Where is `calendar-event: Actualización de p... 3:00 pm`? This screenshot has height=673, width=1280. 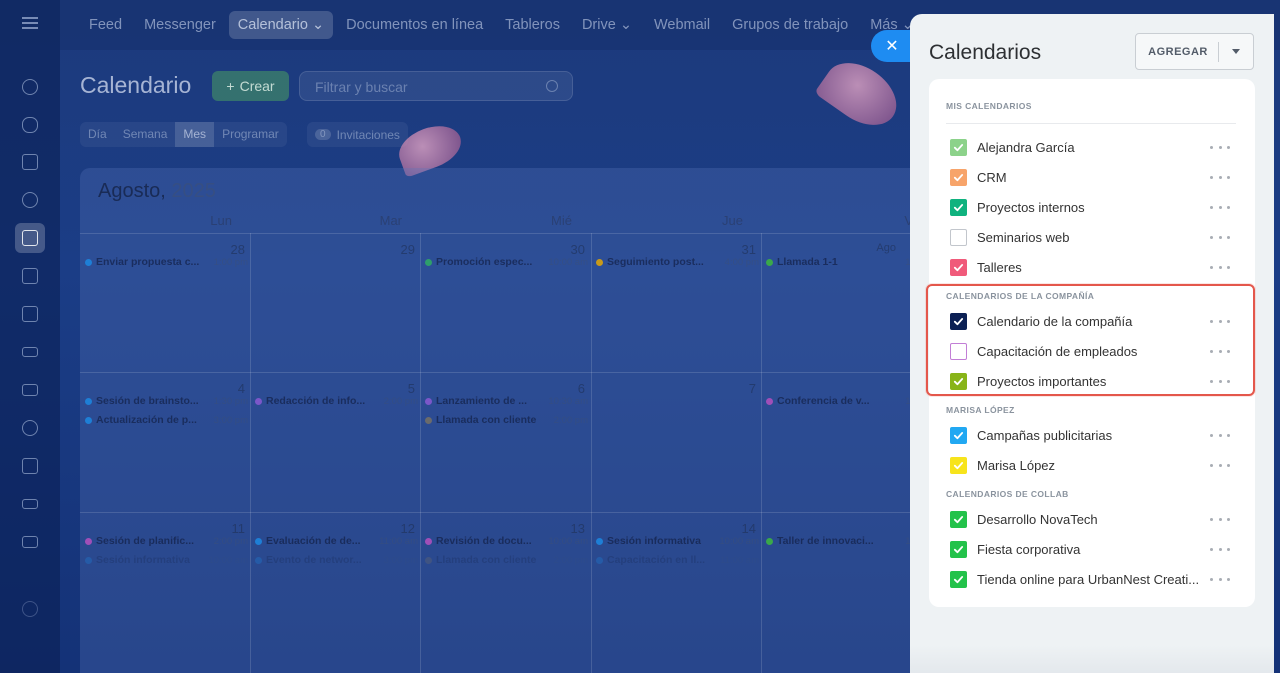 calendar-event: Actualización de p... 3:00 pm is located at coordinates (166, 420).